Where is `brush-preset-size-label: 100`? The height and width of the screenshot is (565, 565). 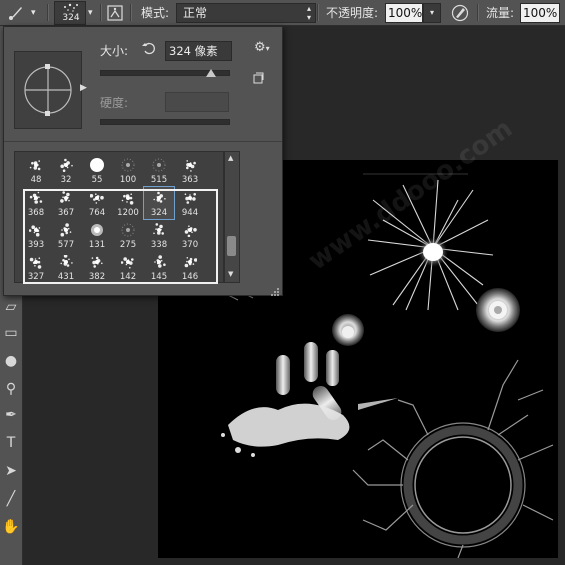 brush-preset-size-label: 100 is located at coordinates (128, 180).